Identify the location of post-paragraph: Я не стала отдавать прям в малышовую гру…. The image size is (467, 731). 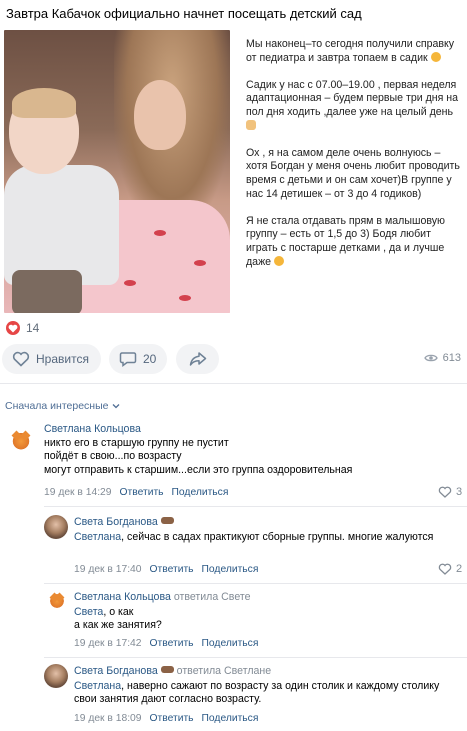
(345, 241).